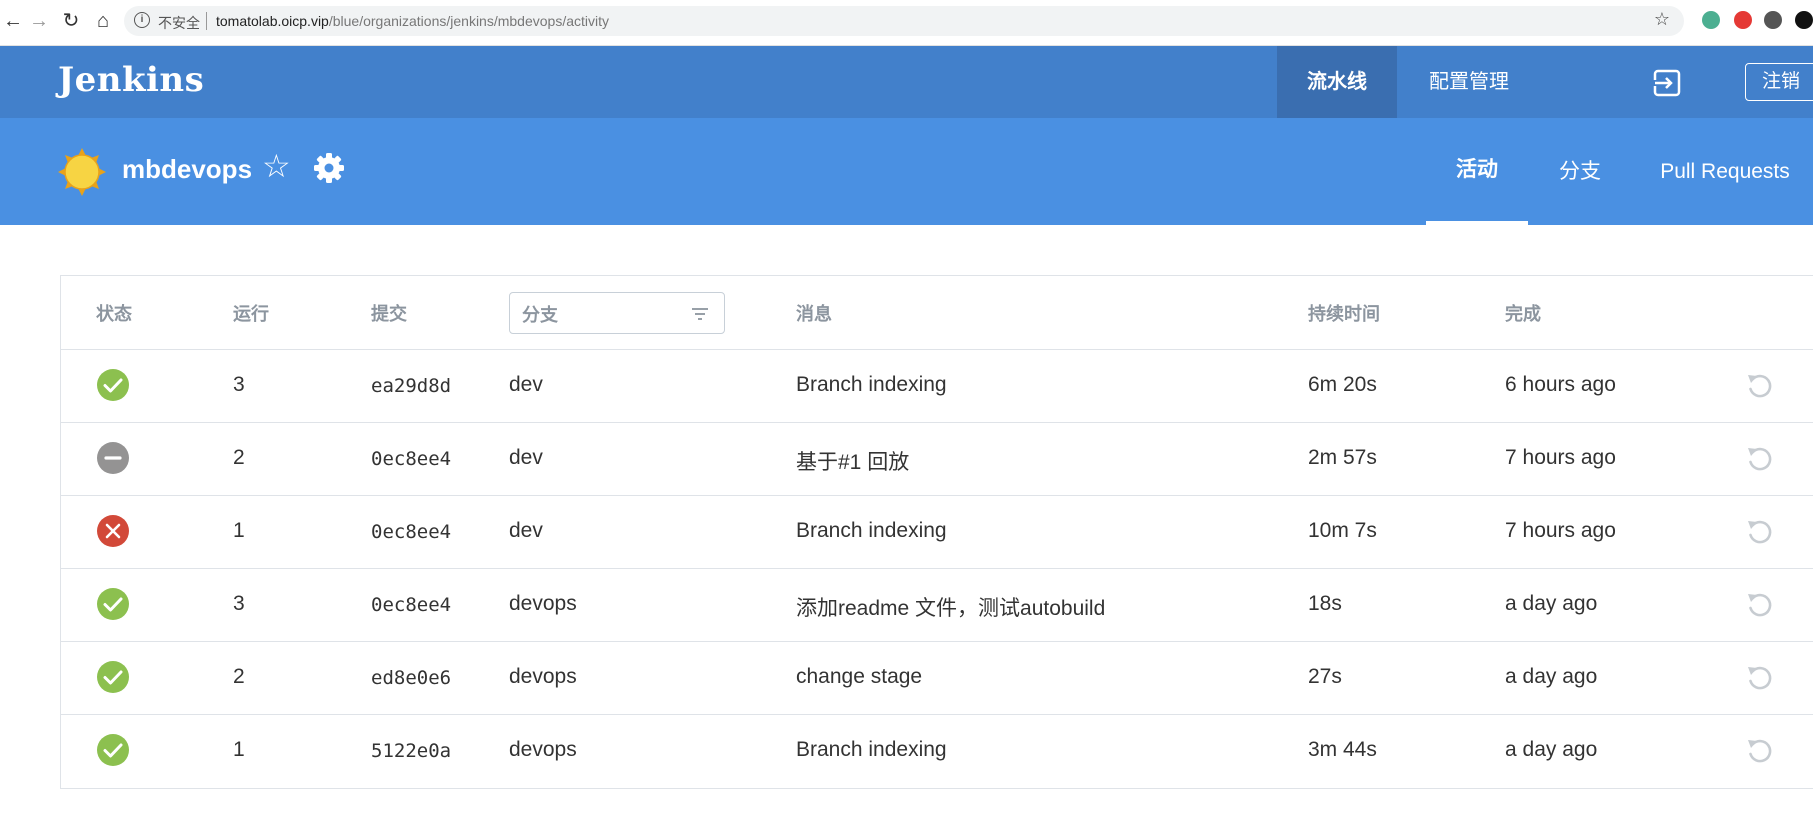  What do you see at coordinates (82, 172) in the screenshot?
I see `weather-sunny-icon` at bounding box center [82, 172].